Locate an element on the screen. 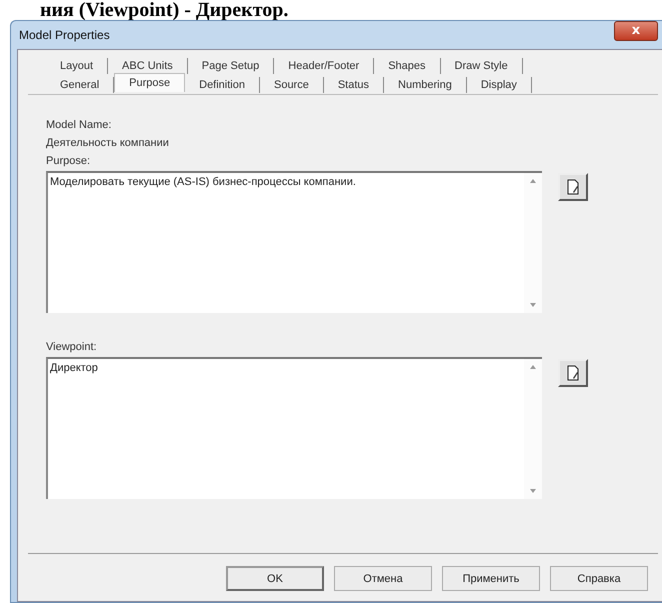  tab: Definition is located at coordinates (222, 84).